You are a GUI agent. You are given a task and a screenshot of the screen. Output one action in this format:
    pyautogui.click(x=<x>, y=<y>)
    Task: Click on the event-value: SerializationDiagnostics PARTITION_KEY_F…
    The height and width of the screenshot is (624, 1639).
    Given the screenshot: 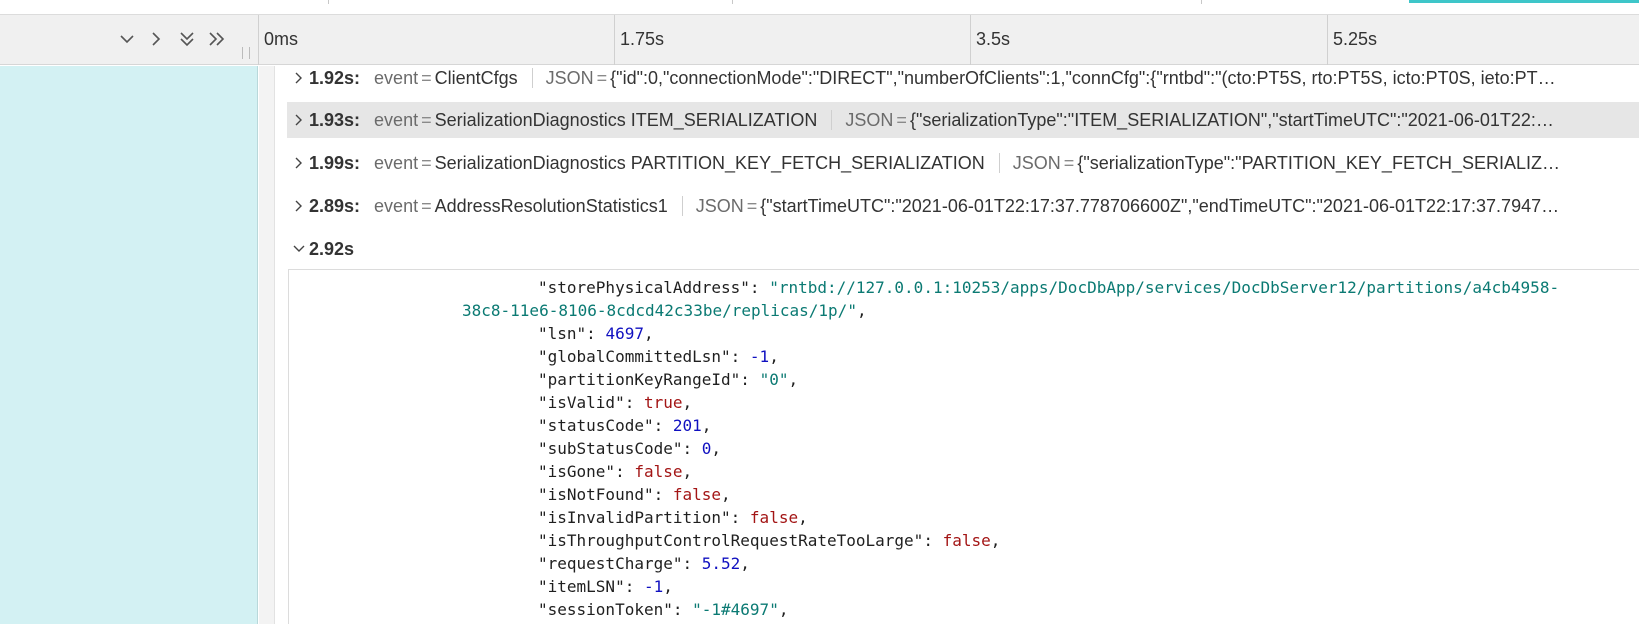 What is the action you would take?
    pyautogui.click(x=709, y=162)
    